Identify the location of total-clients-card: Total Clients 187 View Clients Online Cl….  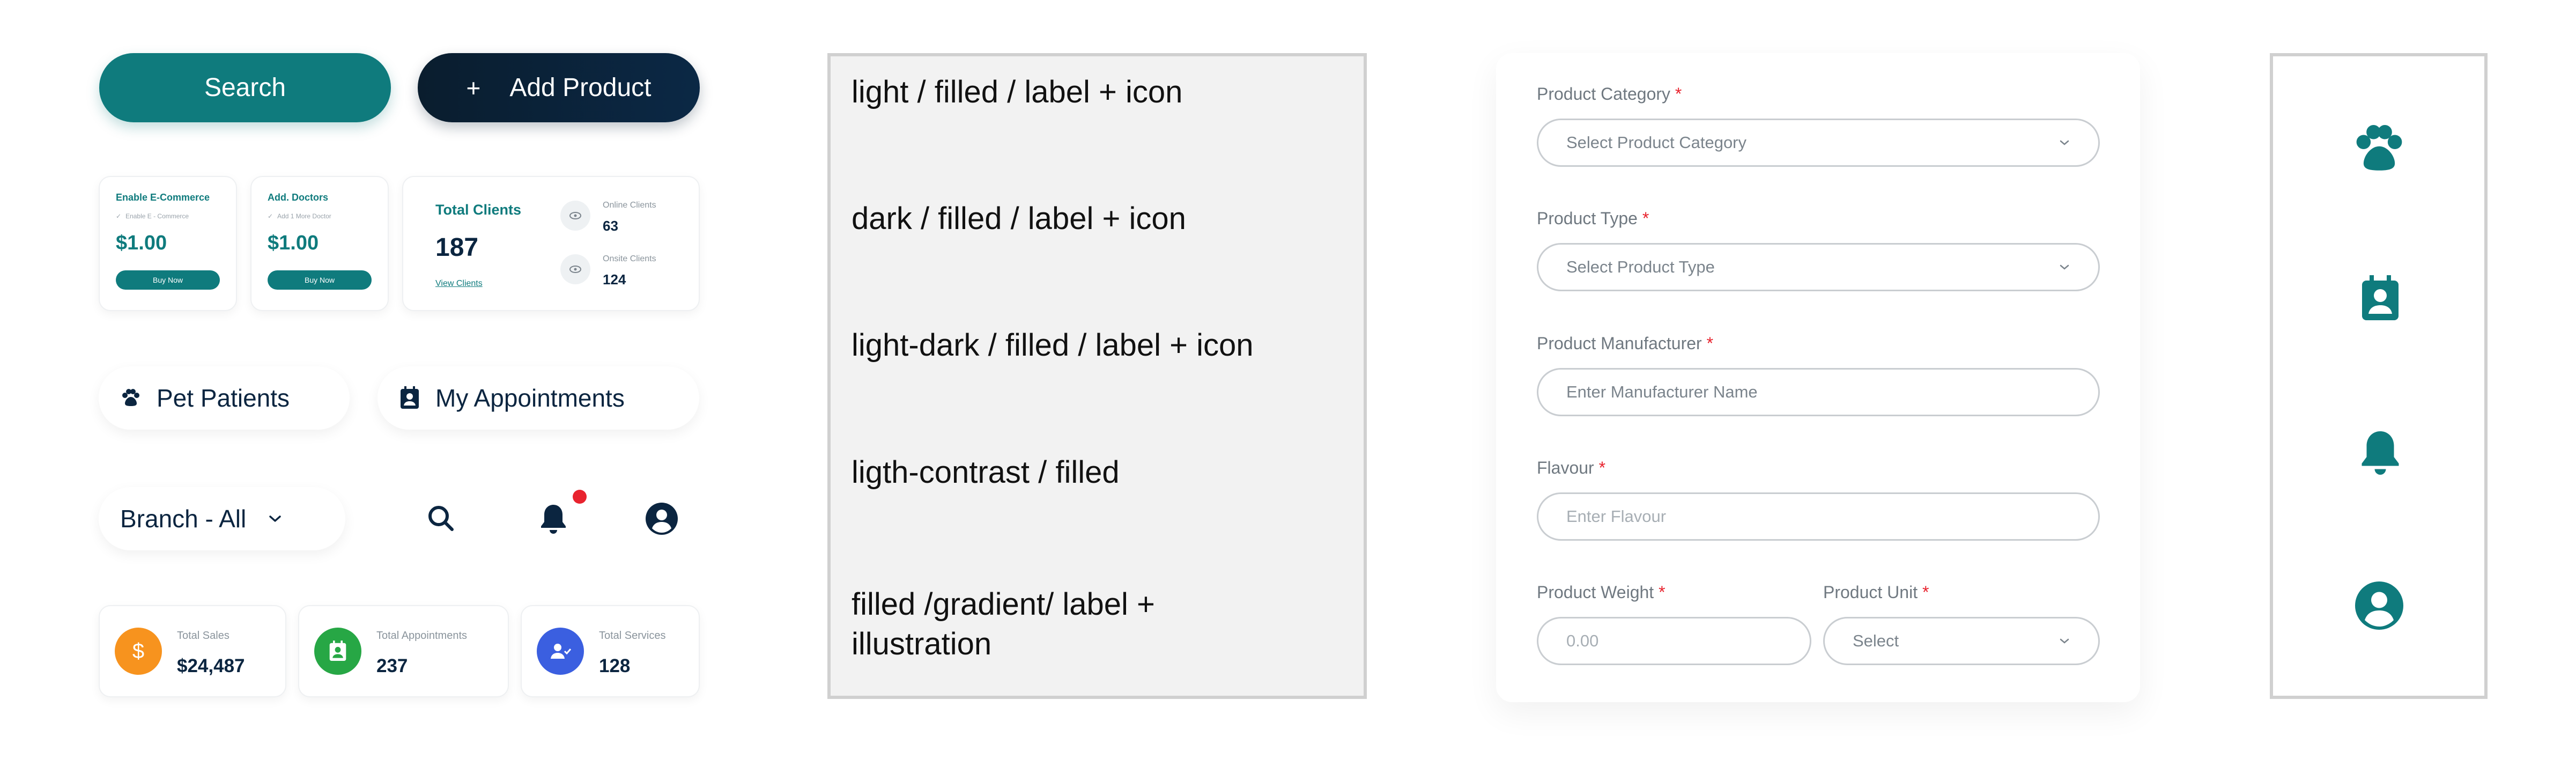
(551, 243).